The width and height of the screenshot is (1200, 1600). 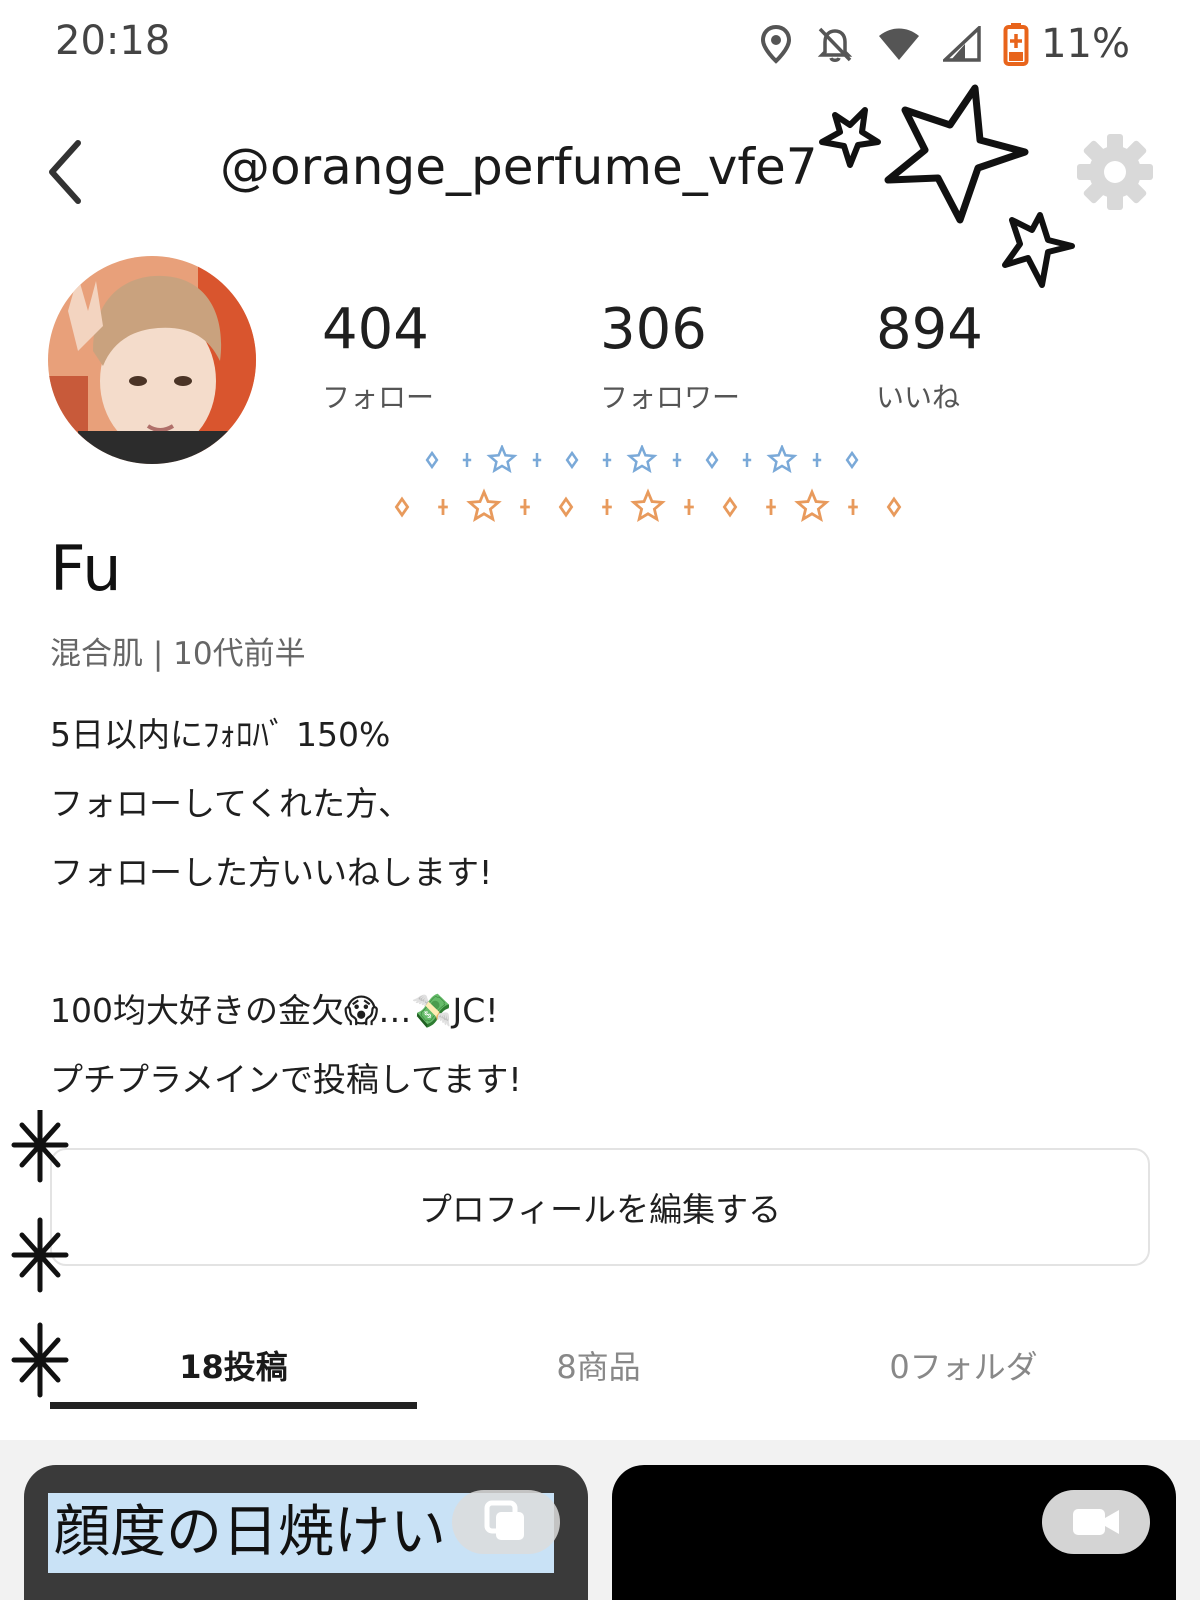 What do you see at coordinates (776, 44) in the screenshot?
I see `location-icon` at bounding box center [776, 44].